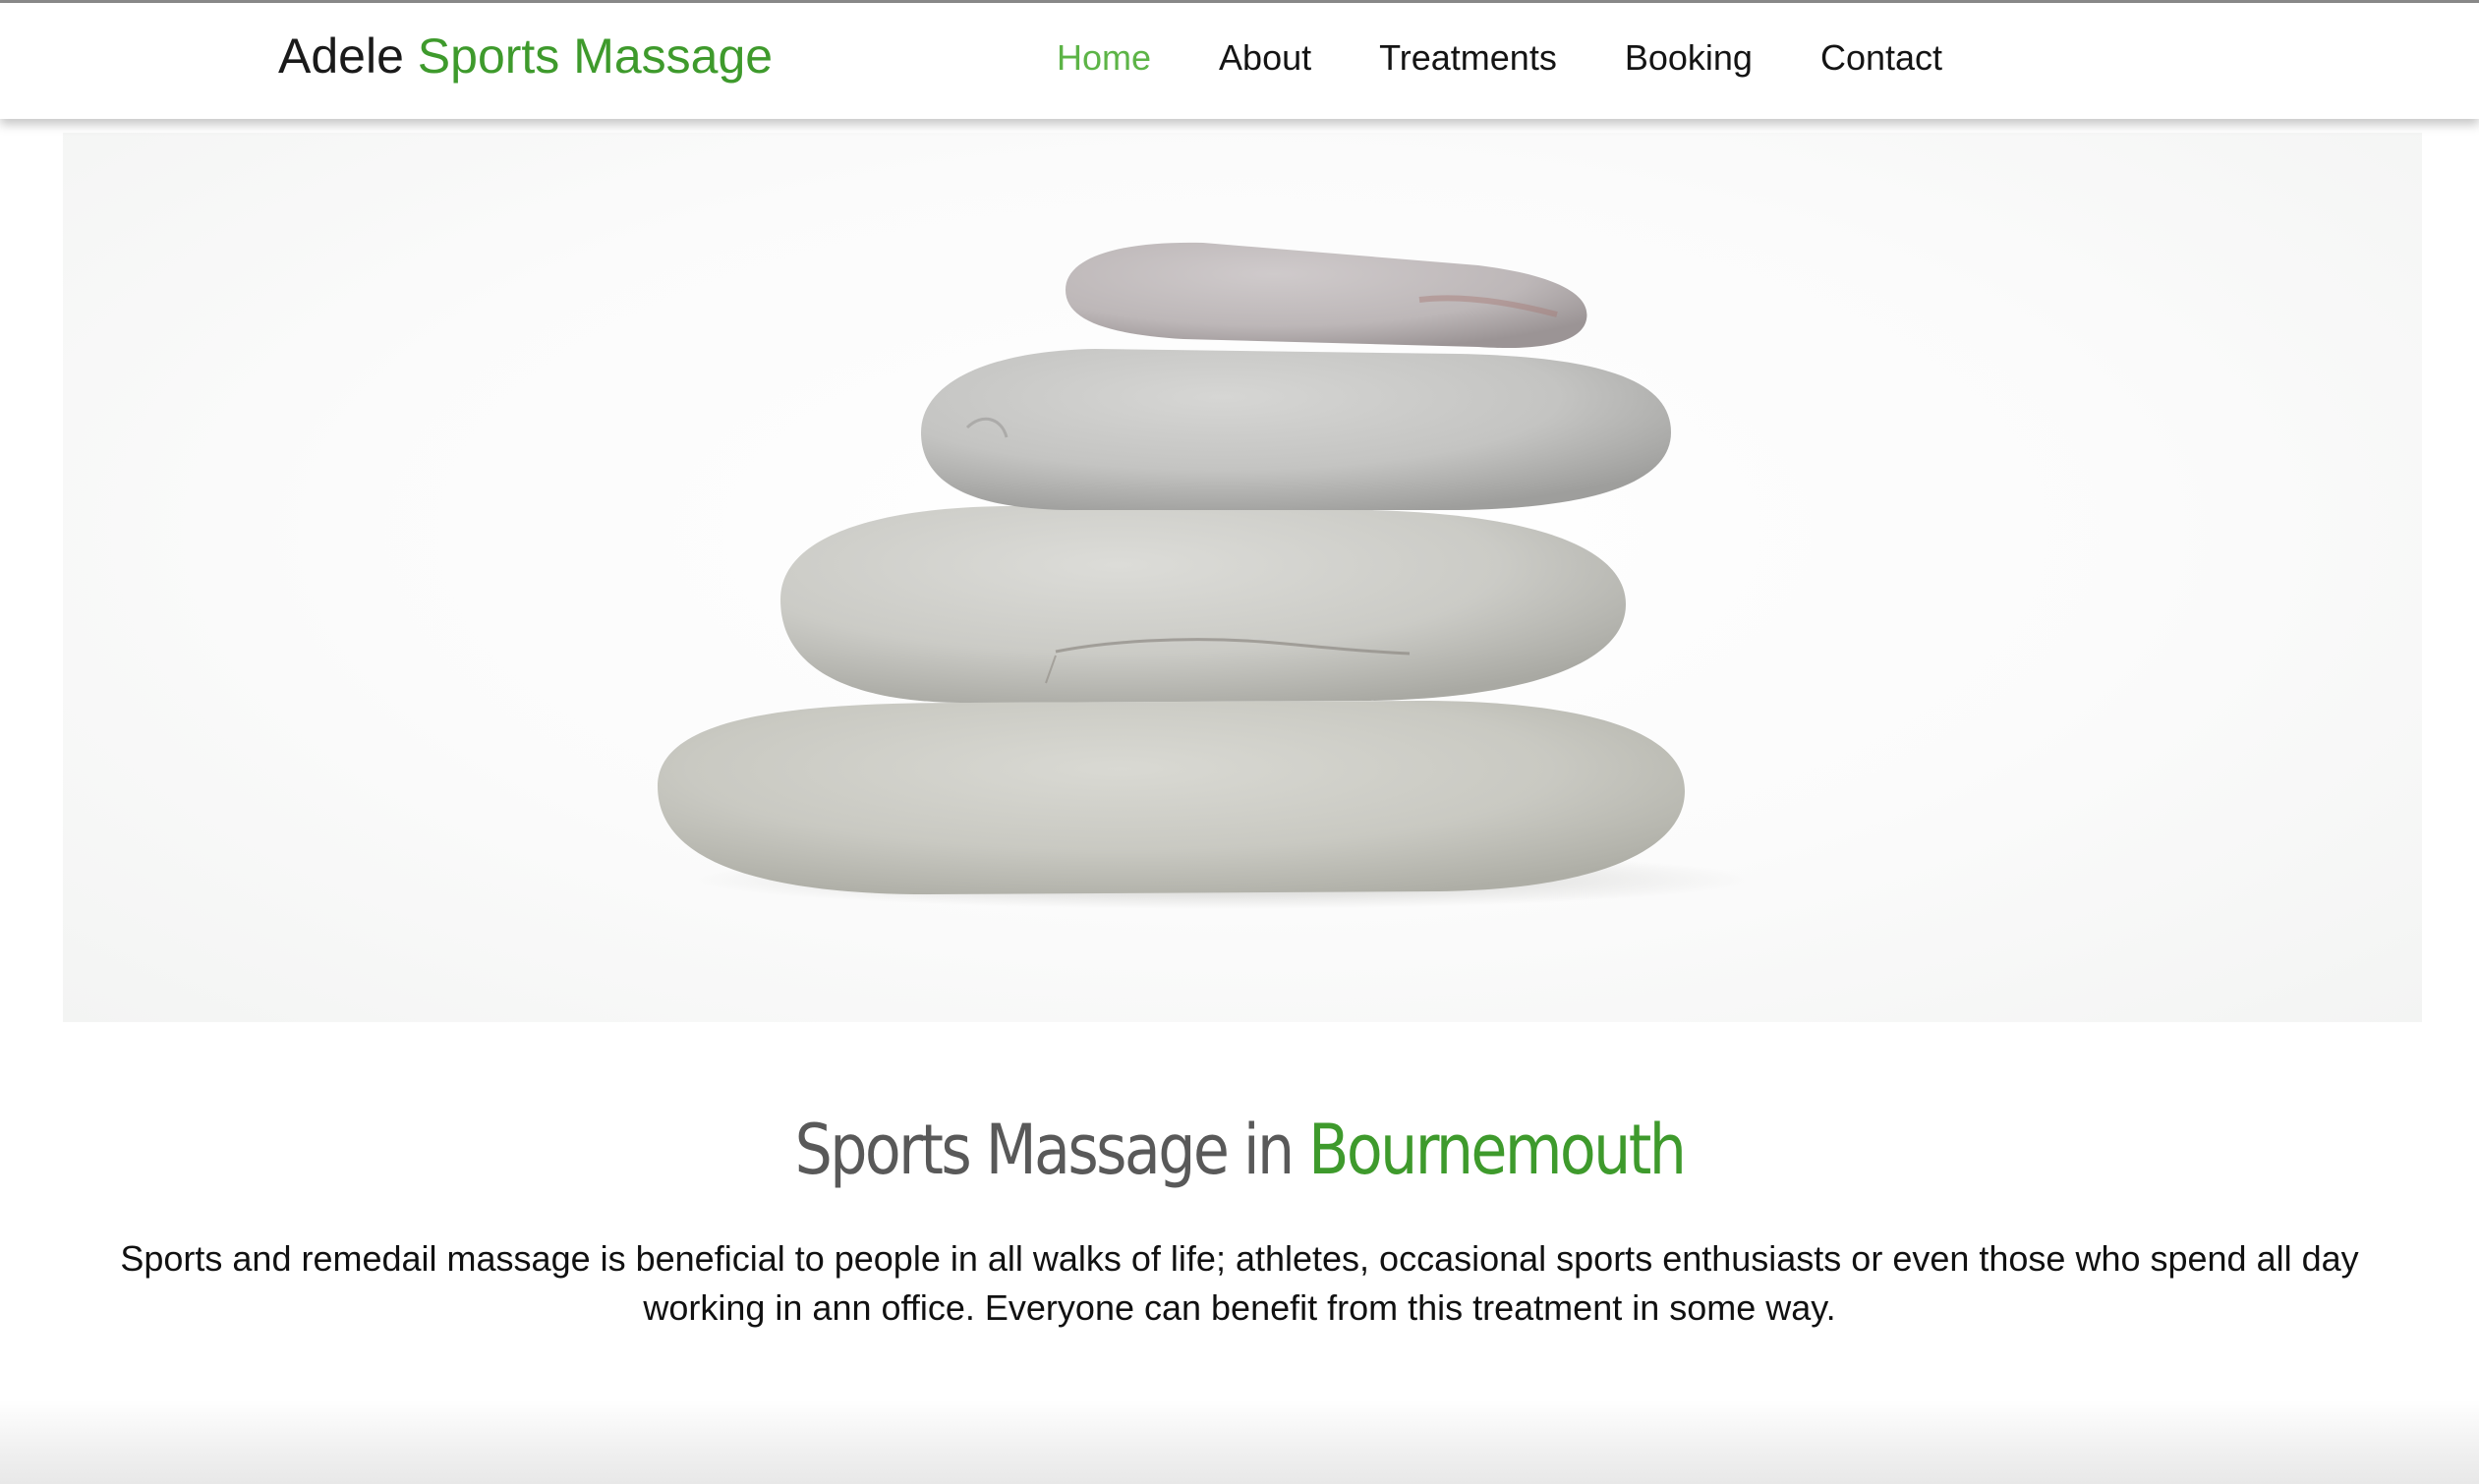 The image size is (2479, 1484). What do you see at coordinates (1203, 604) in the screenshot?
I see `stone-third` at bounding box center [1203, 604].